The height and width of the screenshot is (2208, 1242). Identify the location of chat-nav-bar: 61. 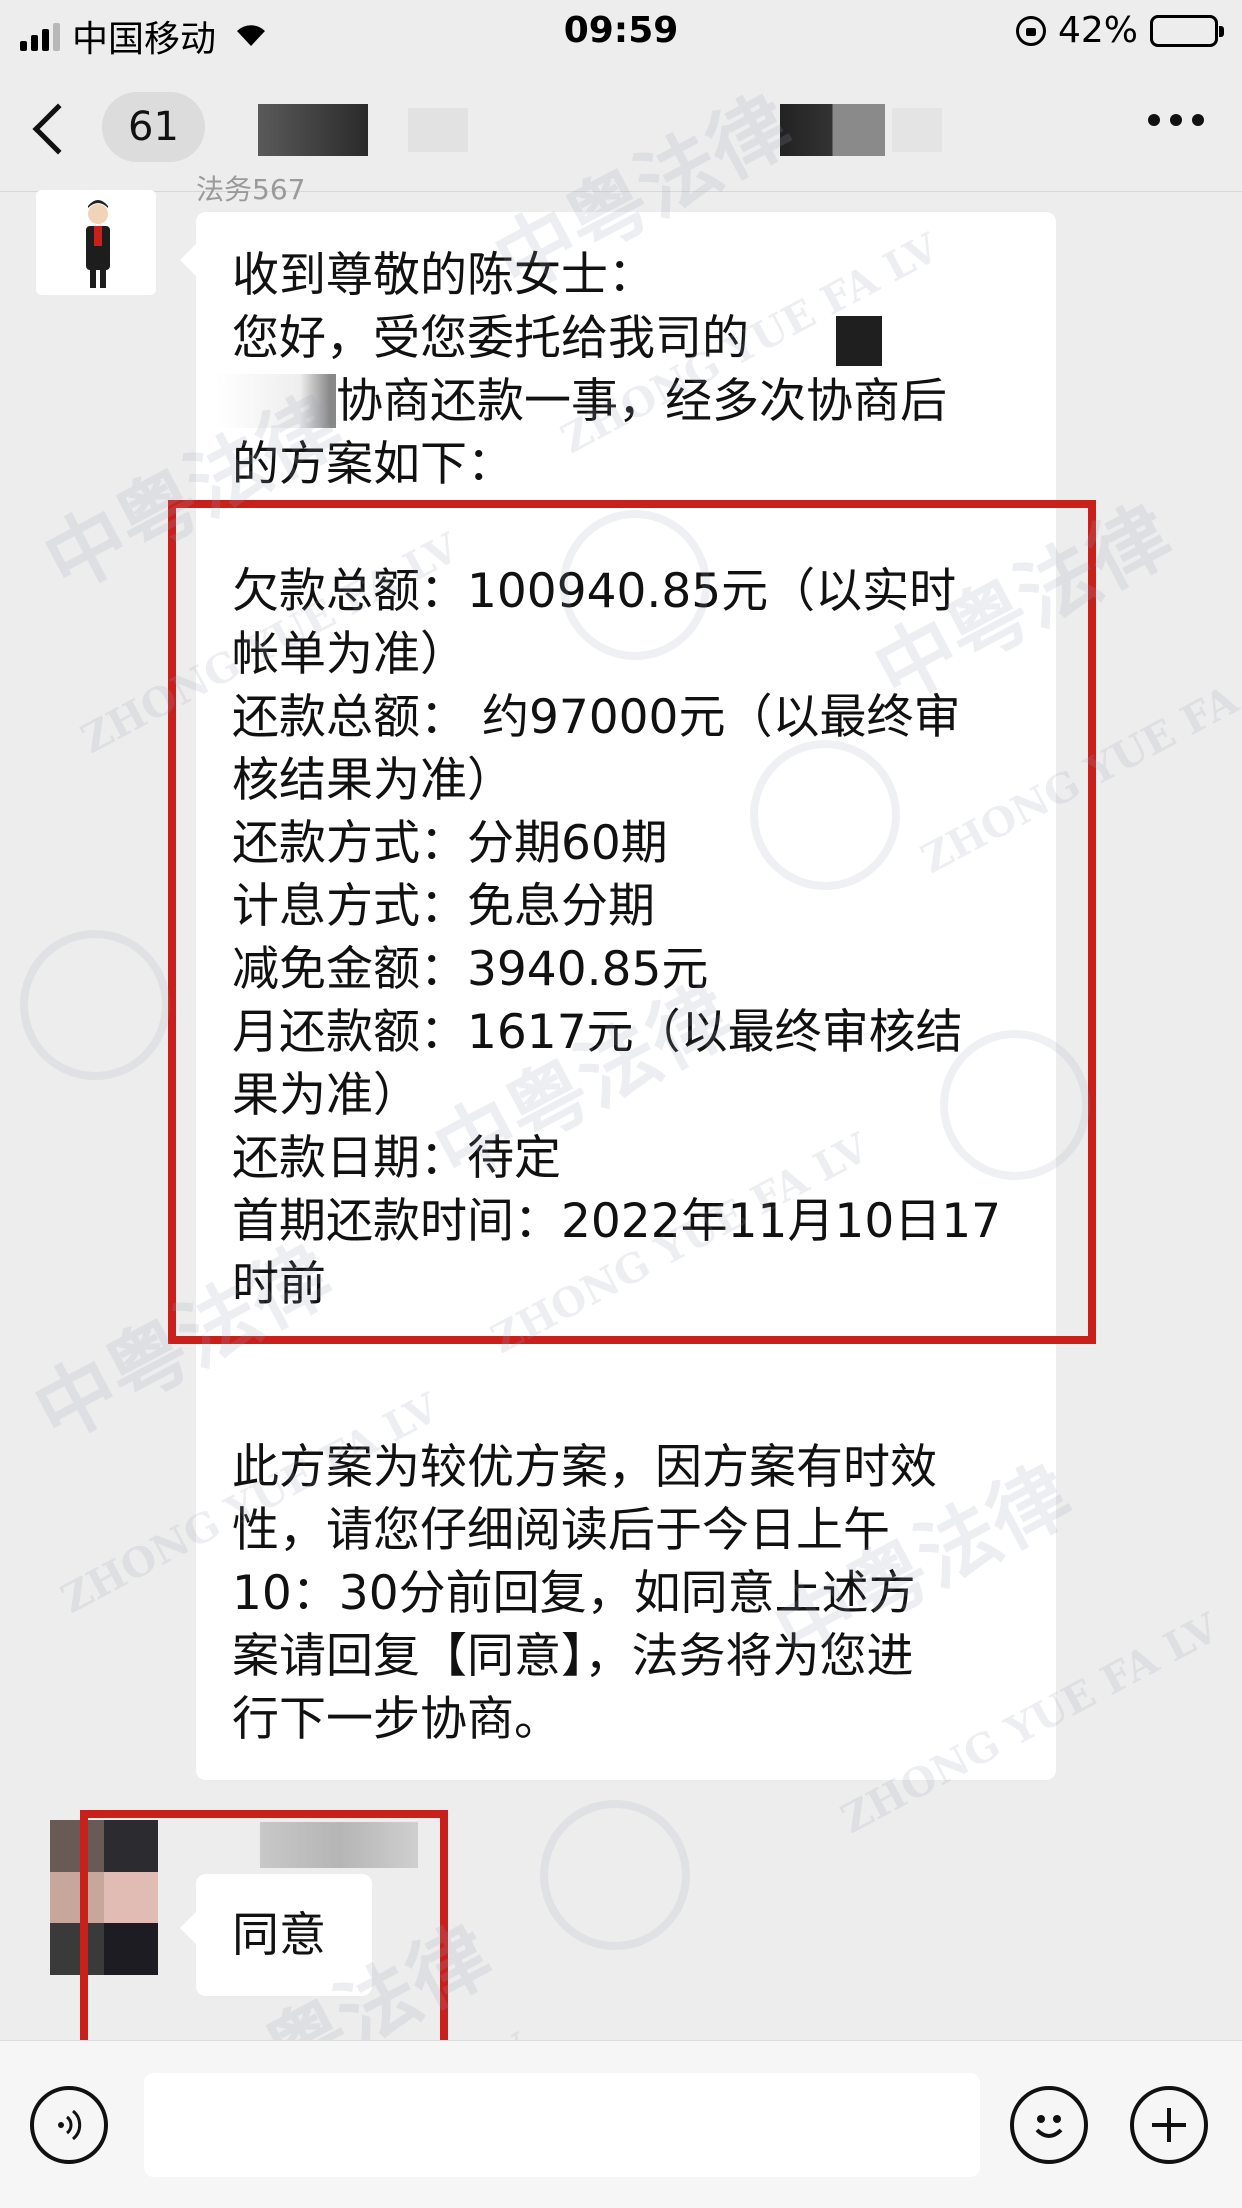
(621, 127).